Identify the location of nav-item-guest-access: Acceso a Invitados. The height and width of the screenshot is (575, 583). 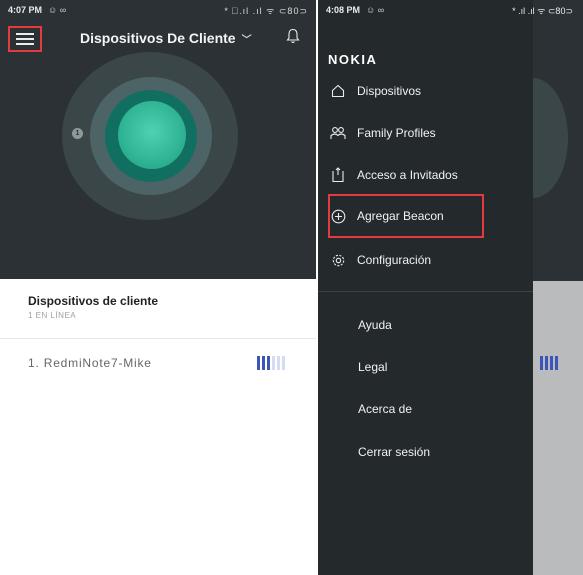
(425, 175).